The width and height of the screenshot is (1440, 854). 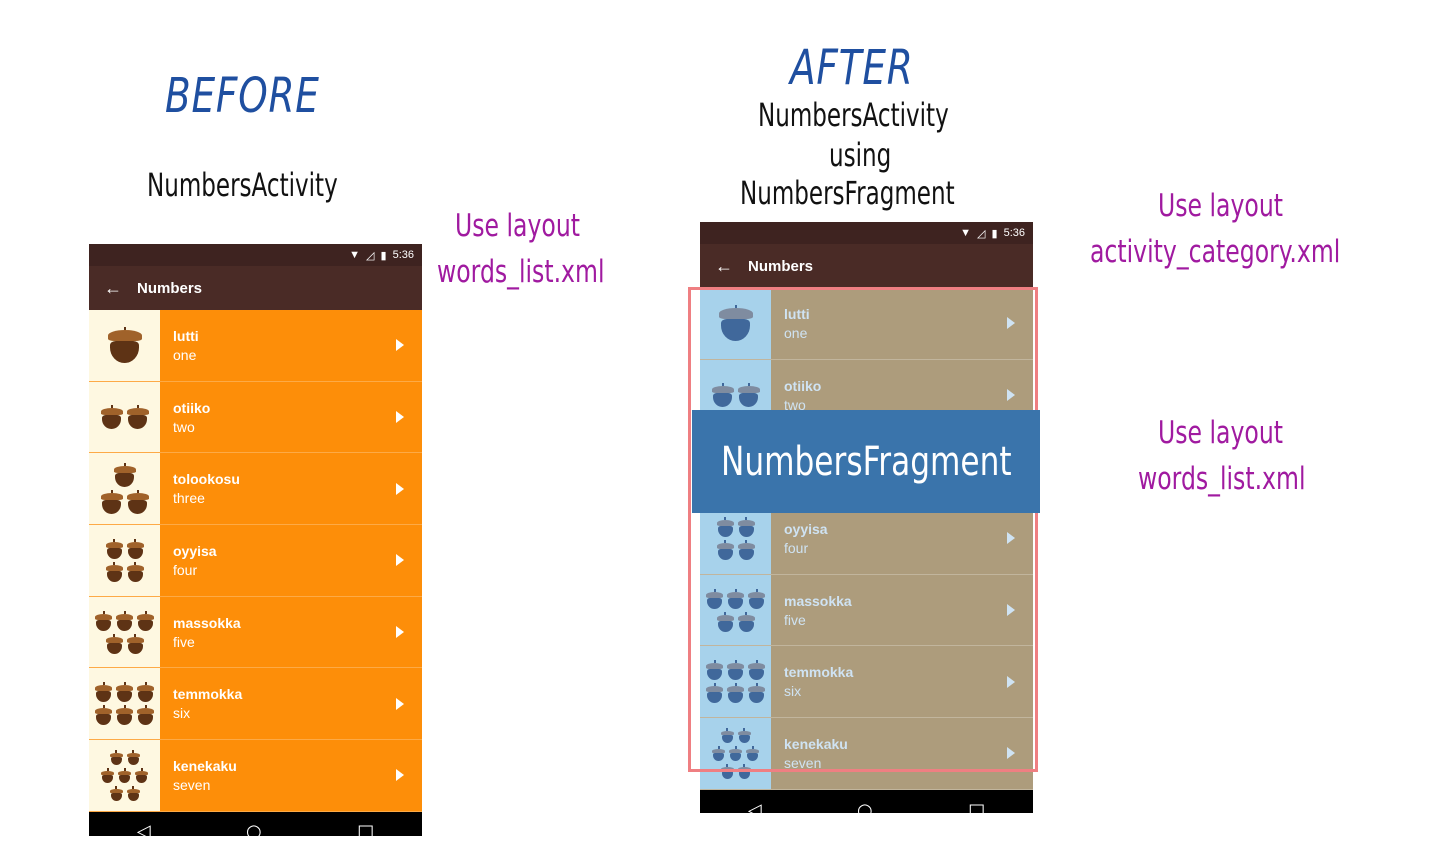 I want to click on english-word: five, so click(x=184, y=641).